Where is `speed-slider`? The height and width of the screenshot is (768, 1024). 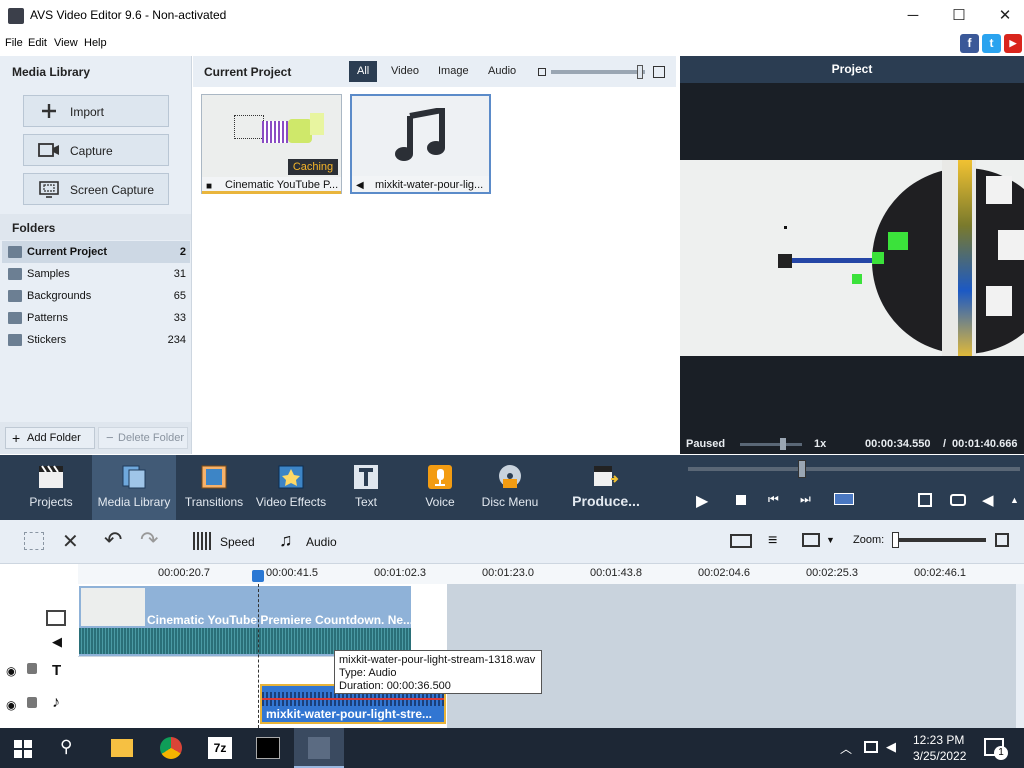 speed-slider is located at coordinates (771, 444).